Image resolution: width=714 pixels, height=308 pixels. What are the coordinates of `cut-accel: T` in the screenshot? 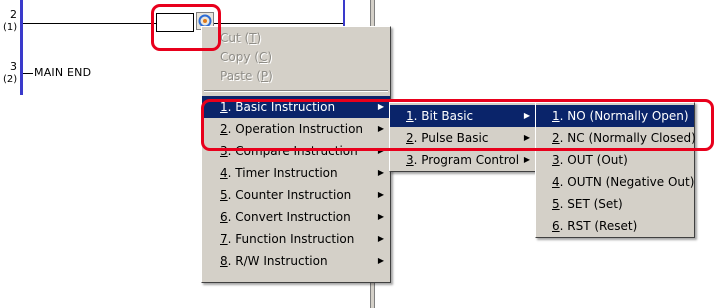 It's located at (253, 38).